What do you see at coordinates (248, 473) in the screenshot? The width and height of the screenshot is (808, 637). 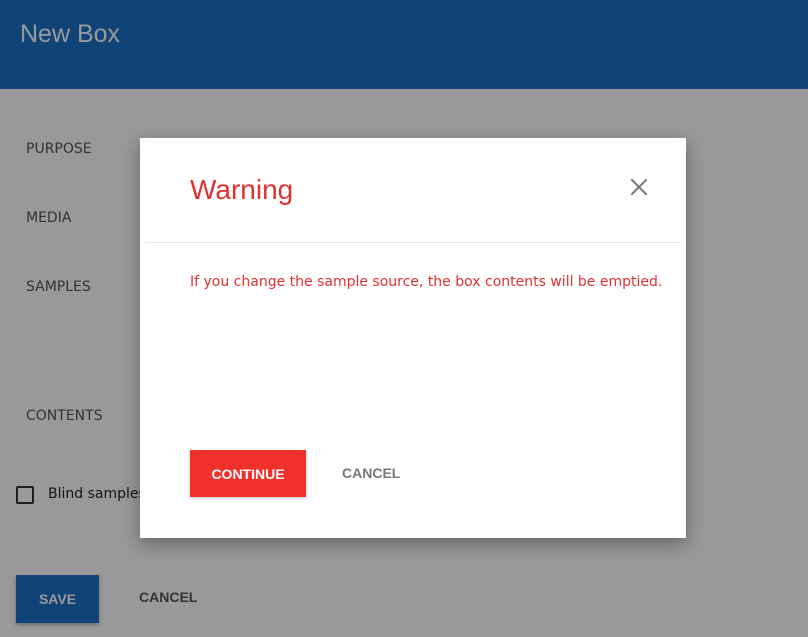 I see `continue-button: CONTINUE` at bounding box center [248, 473].